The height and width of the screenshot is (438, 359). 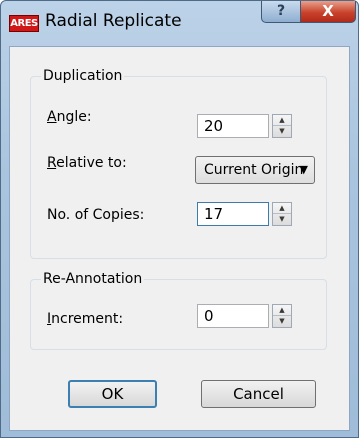 I want to click on copies-label: No. of Copies:, so click(x=96, y=215).